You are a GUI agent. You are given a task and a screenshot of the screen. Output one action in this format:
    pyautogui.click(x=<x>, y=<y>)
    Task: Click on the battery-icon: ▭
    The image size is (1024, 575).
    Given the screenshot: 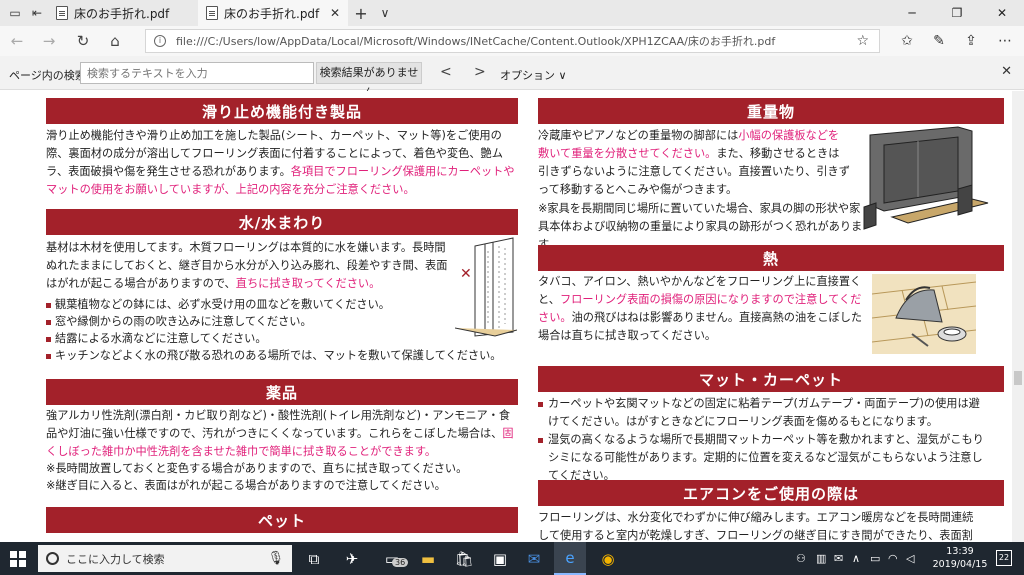 What is the action you would take?
    pyautogui.click(x=875, y=558)
    